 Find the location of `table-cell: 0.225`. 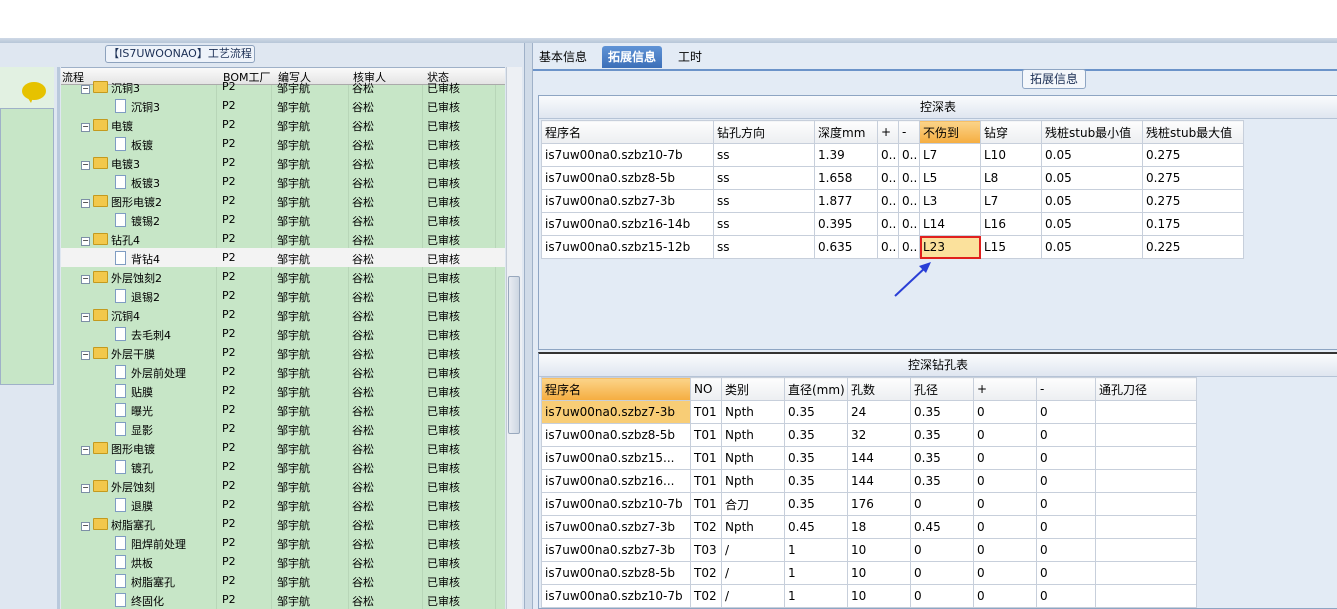

table-cell: 0.225 is located at coordinates (1193, 247).